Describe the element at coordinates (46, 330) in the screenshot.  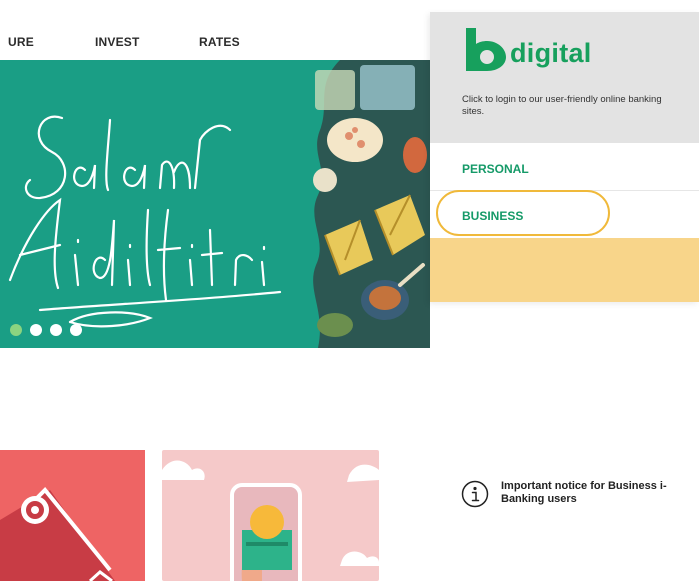
I see `carousel-dots` at that location.